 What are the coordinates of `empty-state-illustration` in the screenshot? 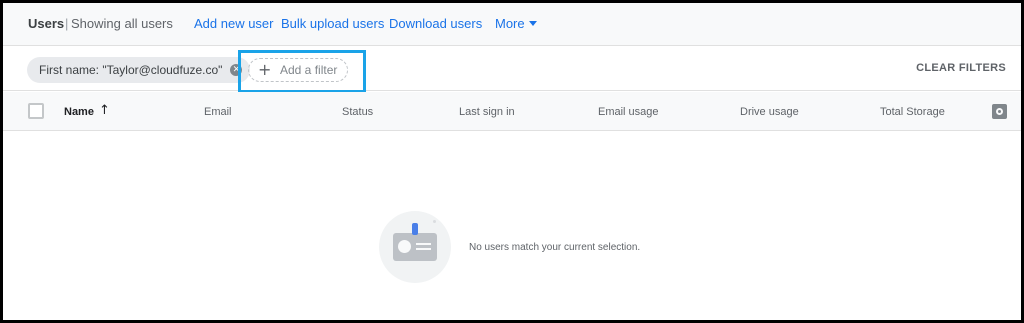 It's located at (415, 247).